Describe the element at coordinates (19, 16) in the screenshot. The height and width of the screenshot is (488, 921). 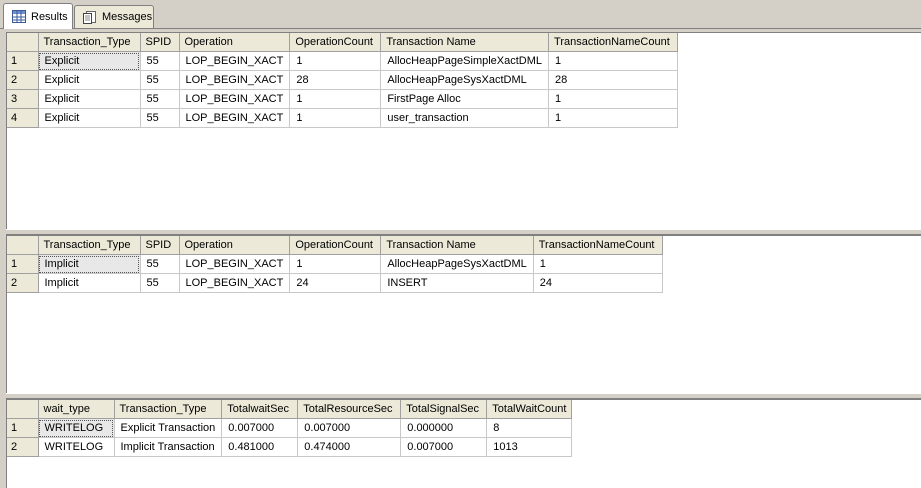
I see `grid-icon` at that location.